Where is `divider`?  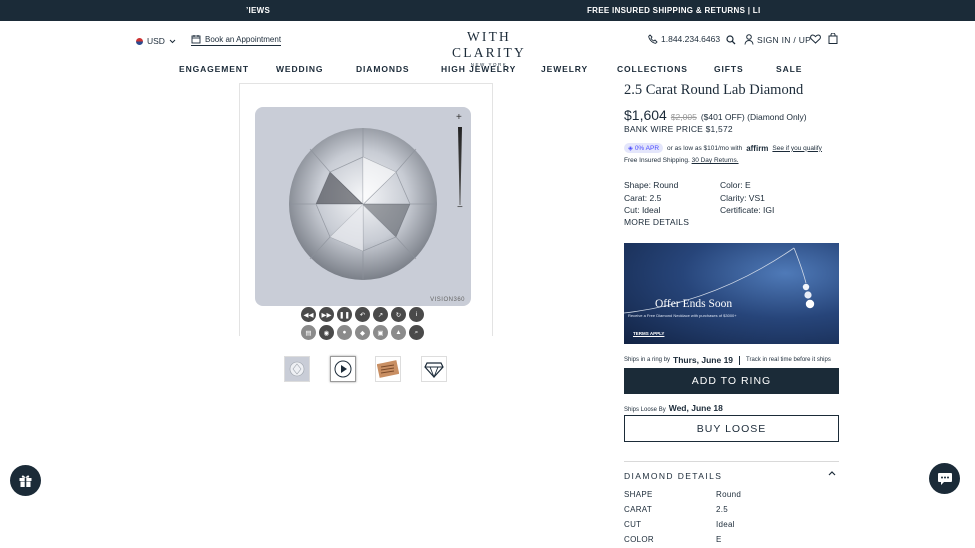
divider is located at coordinates (731, 461).